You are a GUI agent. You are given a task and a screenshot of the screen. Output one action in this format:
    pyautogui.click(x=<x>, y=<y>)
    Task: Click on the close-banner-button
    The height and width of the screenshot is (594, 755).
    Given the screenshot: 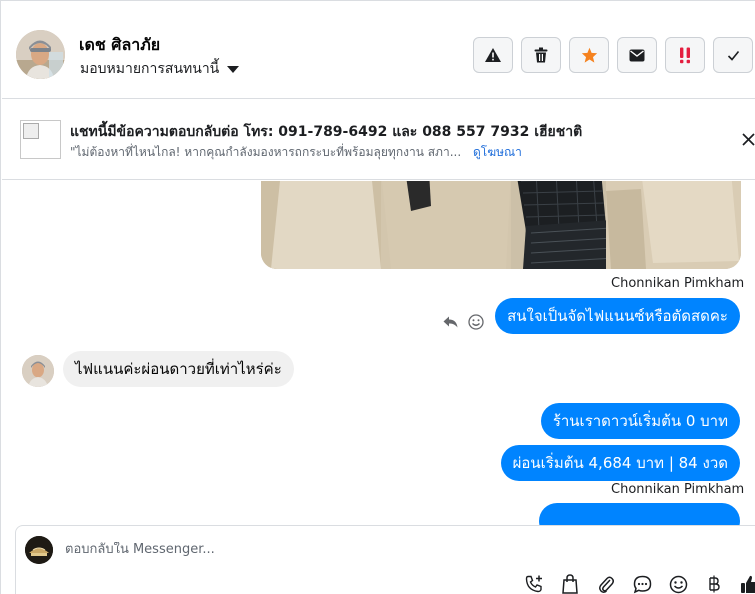 What is the action you would take?
    pyautogui.click(x=747, y=139)
    